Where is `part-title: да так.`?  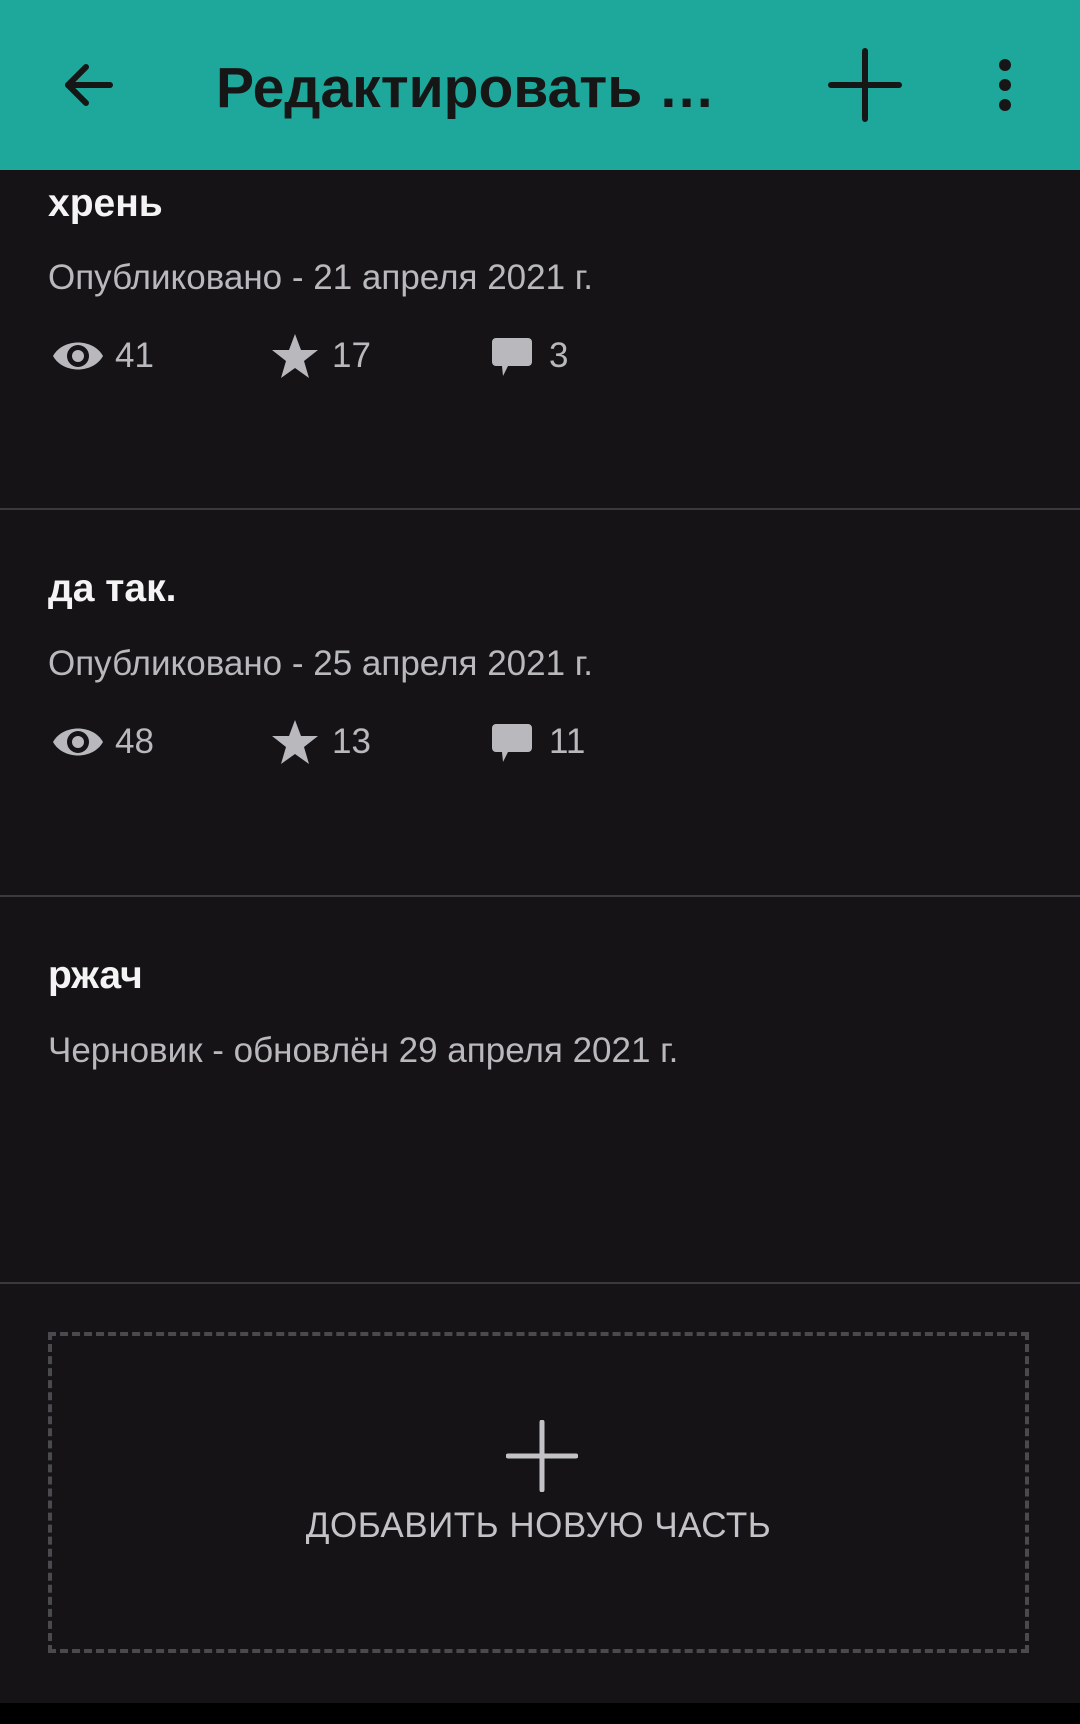 part-title: да так. is located at coordinates (112, 588).